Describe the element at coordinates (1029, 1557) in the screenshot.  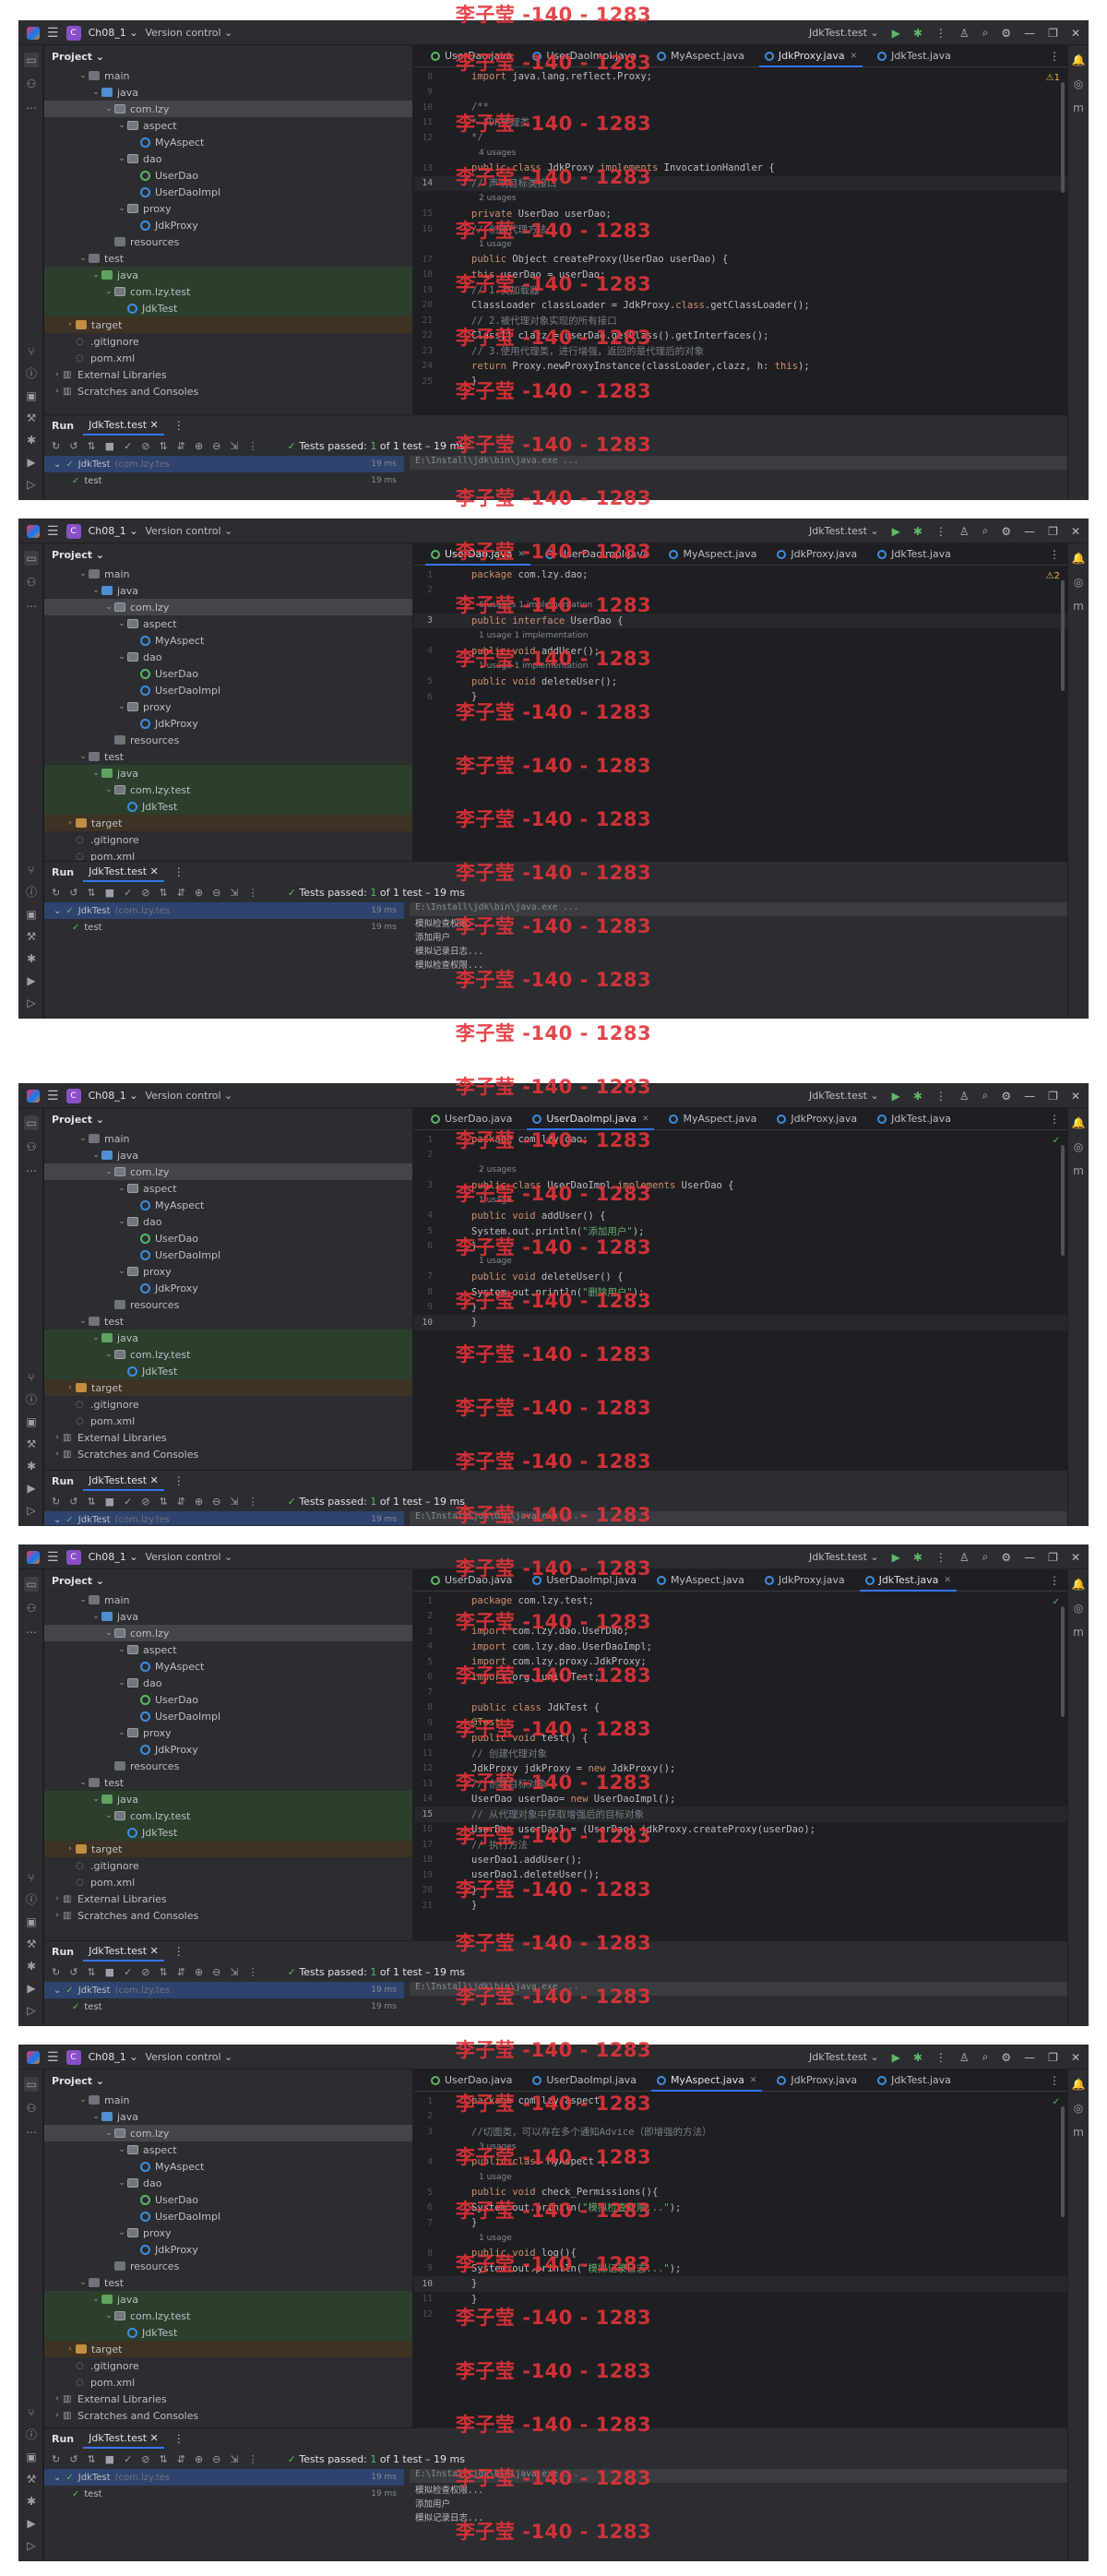
I see `minimize-icon: —` at that location.